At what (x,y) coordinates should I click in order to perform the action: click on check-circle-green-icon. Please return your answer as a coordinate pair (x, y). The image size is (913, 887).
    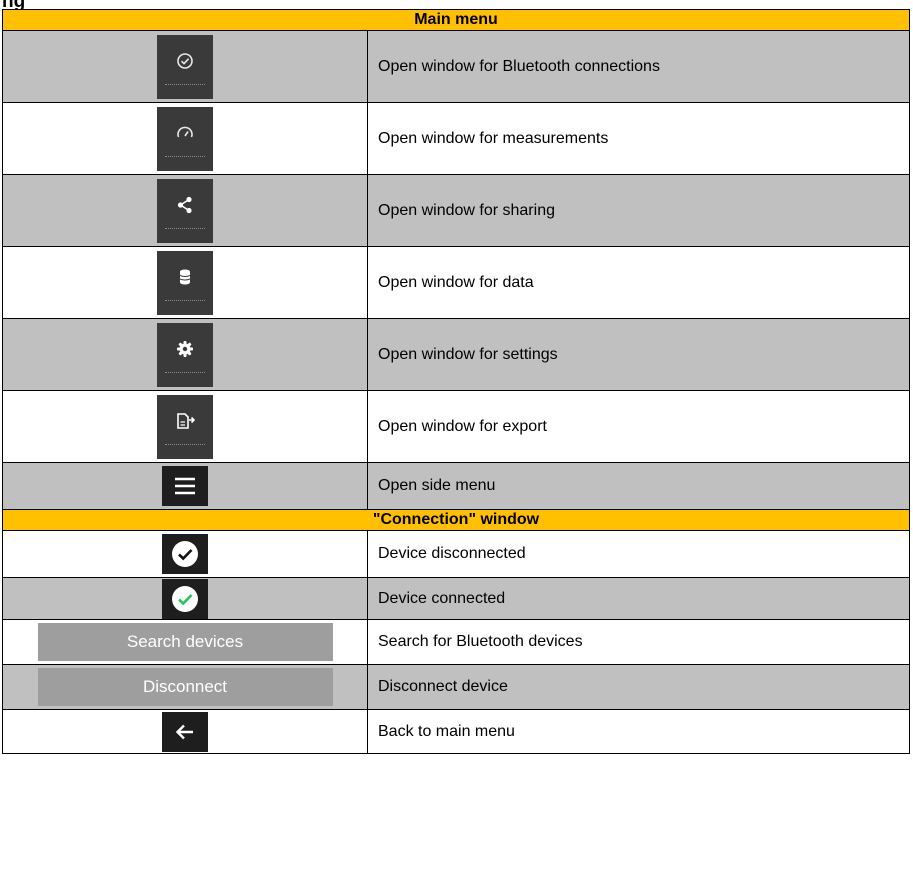
    Looking at the image, I should click on (185, 598).